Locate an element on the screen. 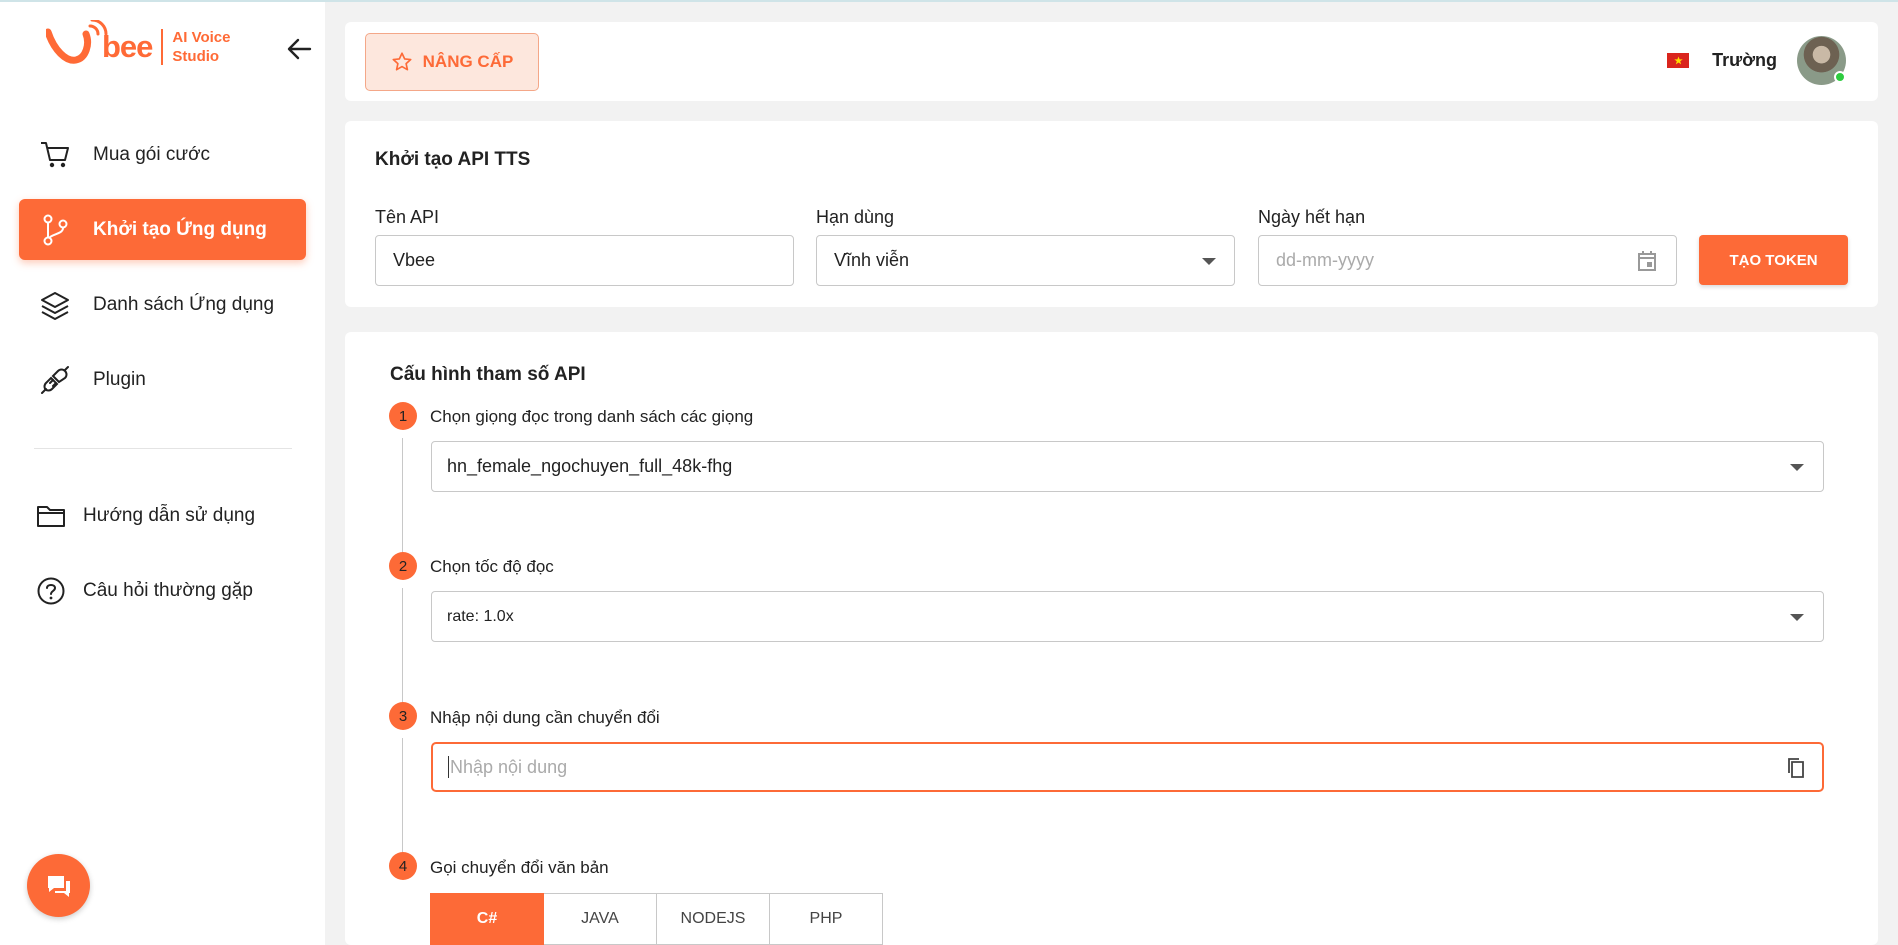 The height and width of the screenshot is (945, 1898). voice-value: hn_female_ngochuyen_full_48k-fhg is located at coordinates (590, 466).